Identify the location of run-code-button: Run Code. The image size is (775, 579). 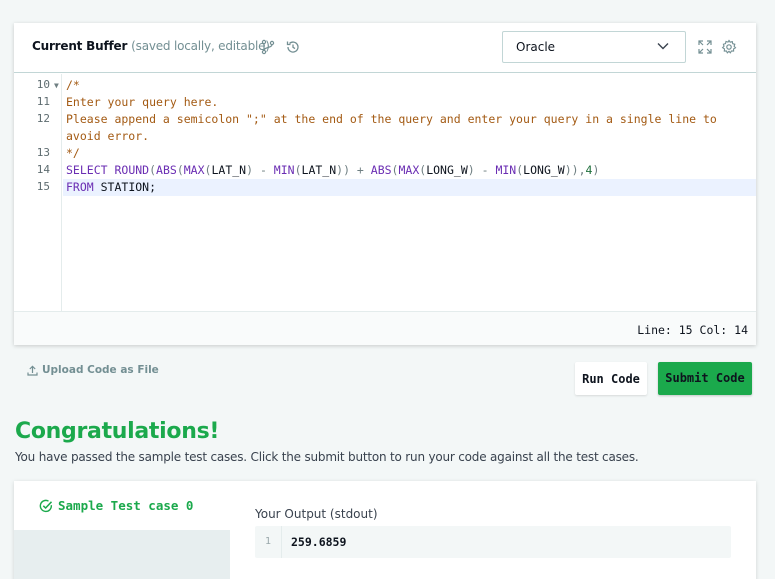
(611, 378).